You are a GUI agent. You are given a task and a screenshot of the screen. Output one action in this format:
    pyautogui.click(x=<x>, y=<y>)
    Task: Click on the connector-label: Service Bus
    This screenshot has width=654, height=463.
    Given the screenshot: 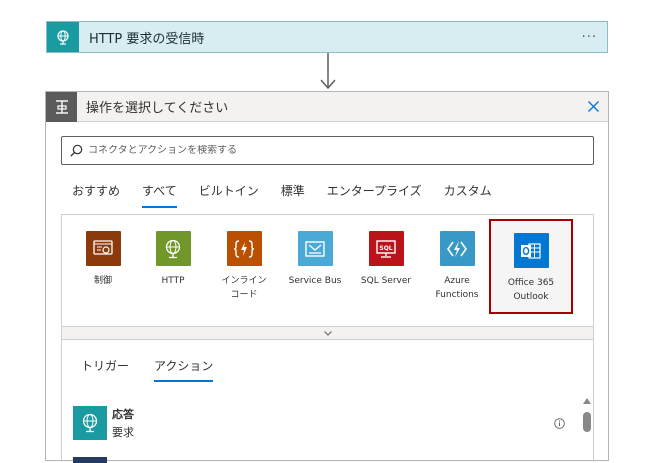 What is the action you would take?
    pyautogui.click(x=315, y=281)
    